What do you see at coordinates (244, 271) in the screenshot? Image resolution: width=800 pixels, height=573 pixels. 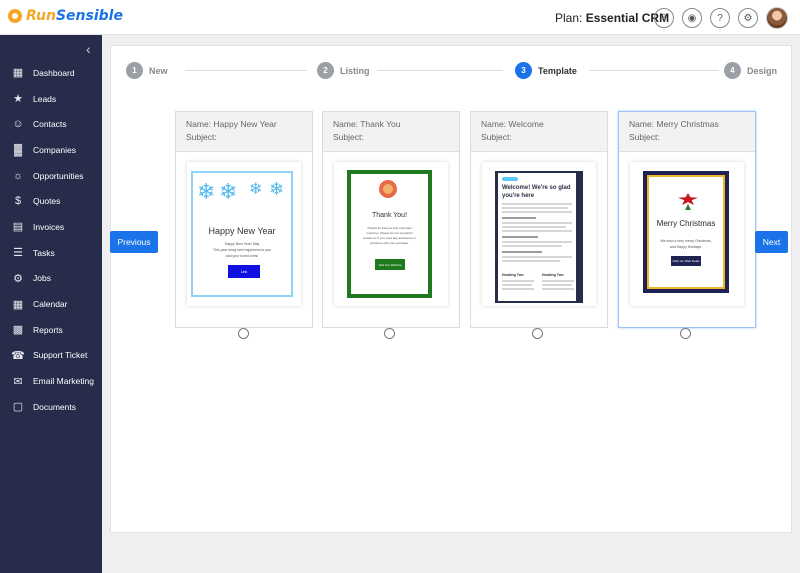 I see `preview-button: Link` at bounding box center [244, 271].